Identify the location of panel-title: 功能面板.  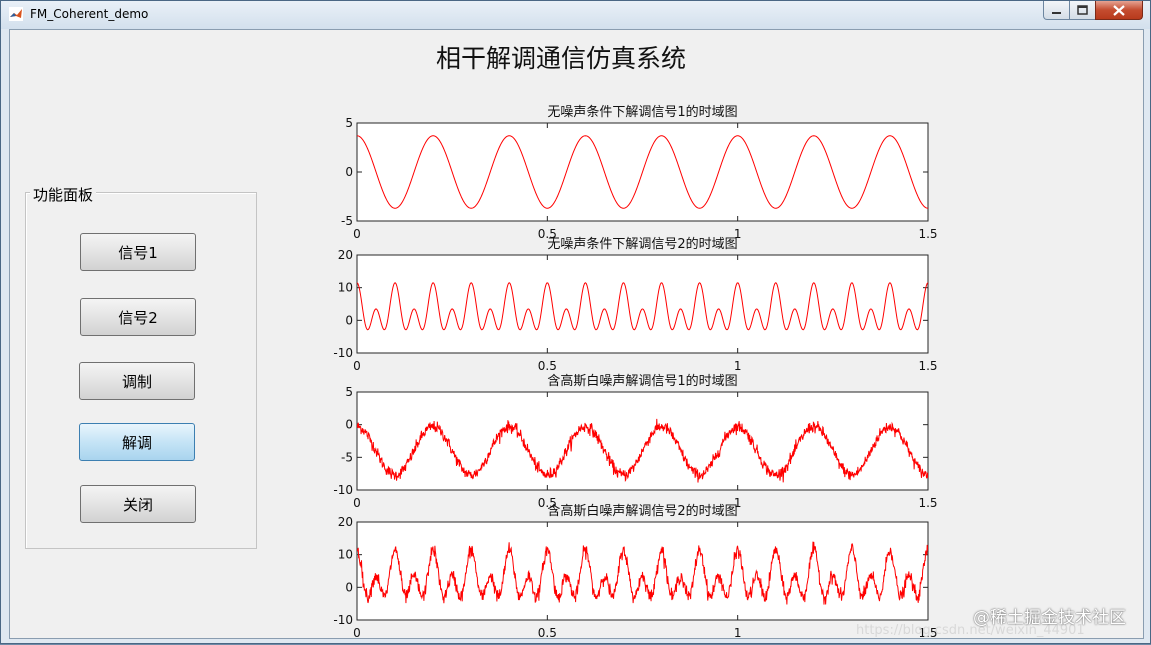
(63, 194).